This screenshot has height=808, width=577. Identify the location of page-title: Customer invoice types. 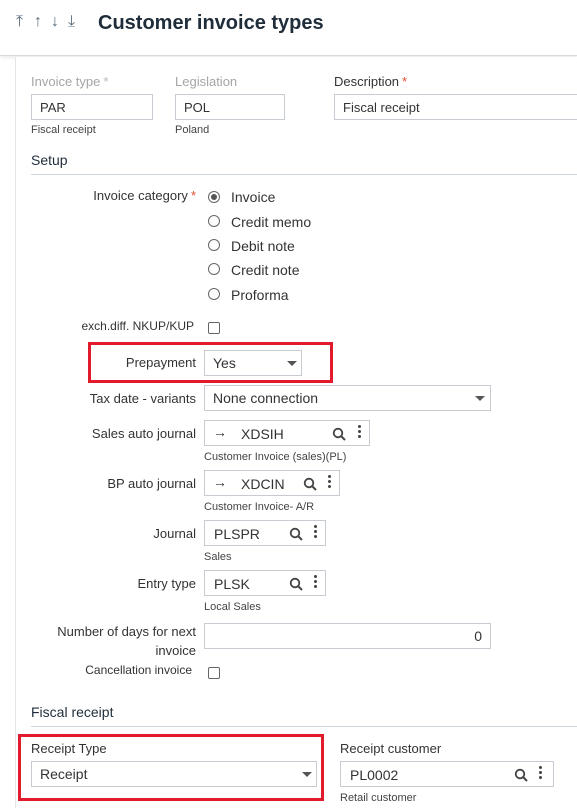
(211, 23).